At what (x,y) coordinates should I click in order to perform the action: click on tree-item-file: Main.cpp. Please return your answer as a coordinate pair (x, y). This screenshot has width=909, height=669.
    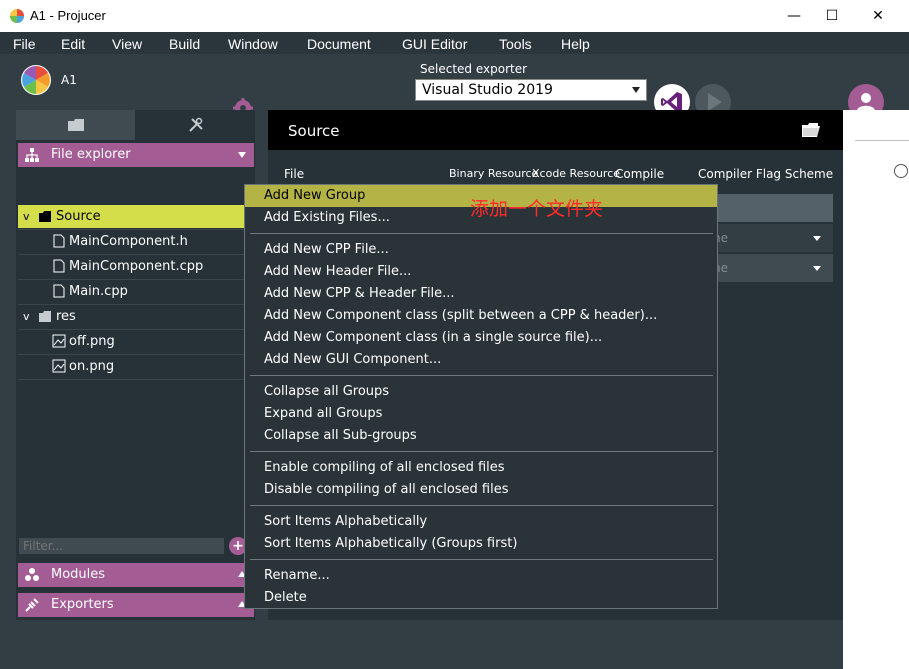
    Looking at the image, I should click on (136, 291).